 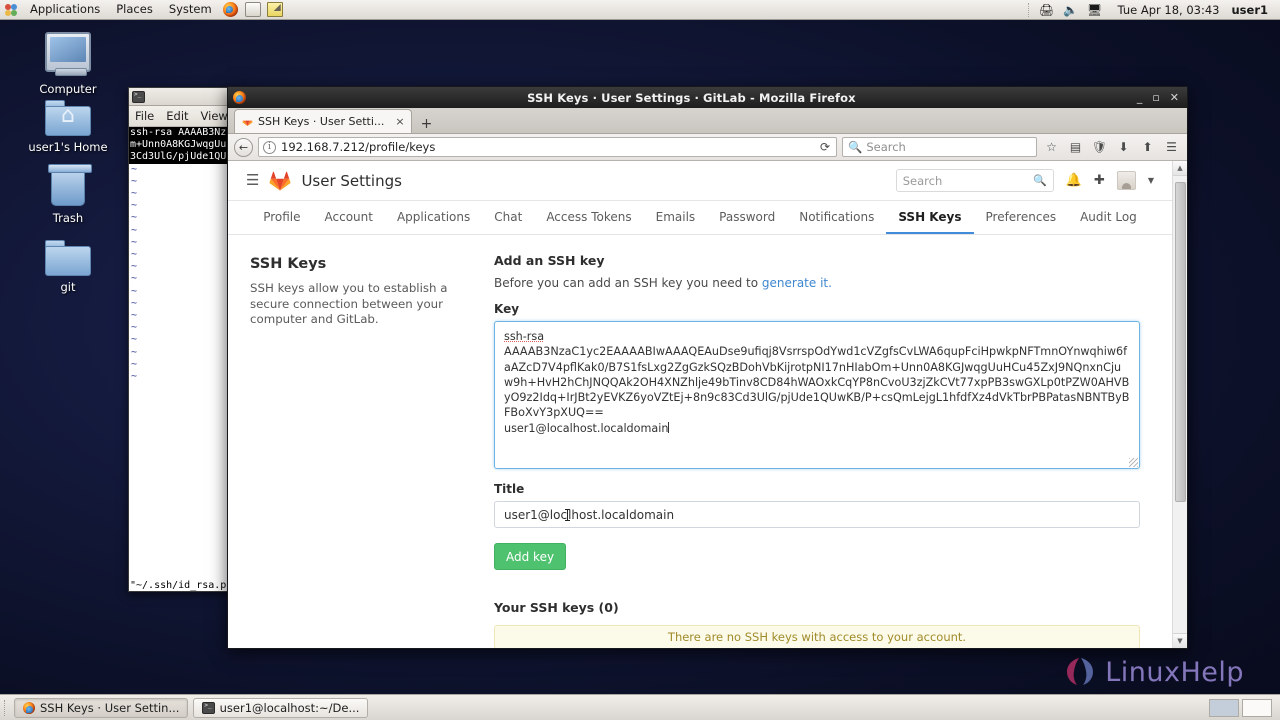 What do you see at coordinates (396, 121) in the screenshot?
I see `tab-close-icon: ×` at bounding box center [396, 121].